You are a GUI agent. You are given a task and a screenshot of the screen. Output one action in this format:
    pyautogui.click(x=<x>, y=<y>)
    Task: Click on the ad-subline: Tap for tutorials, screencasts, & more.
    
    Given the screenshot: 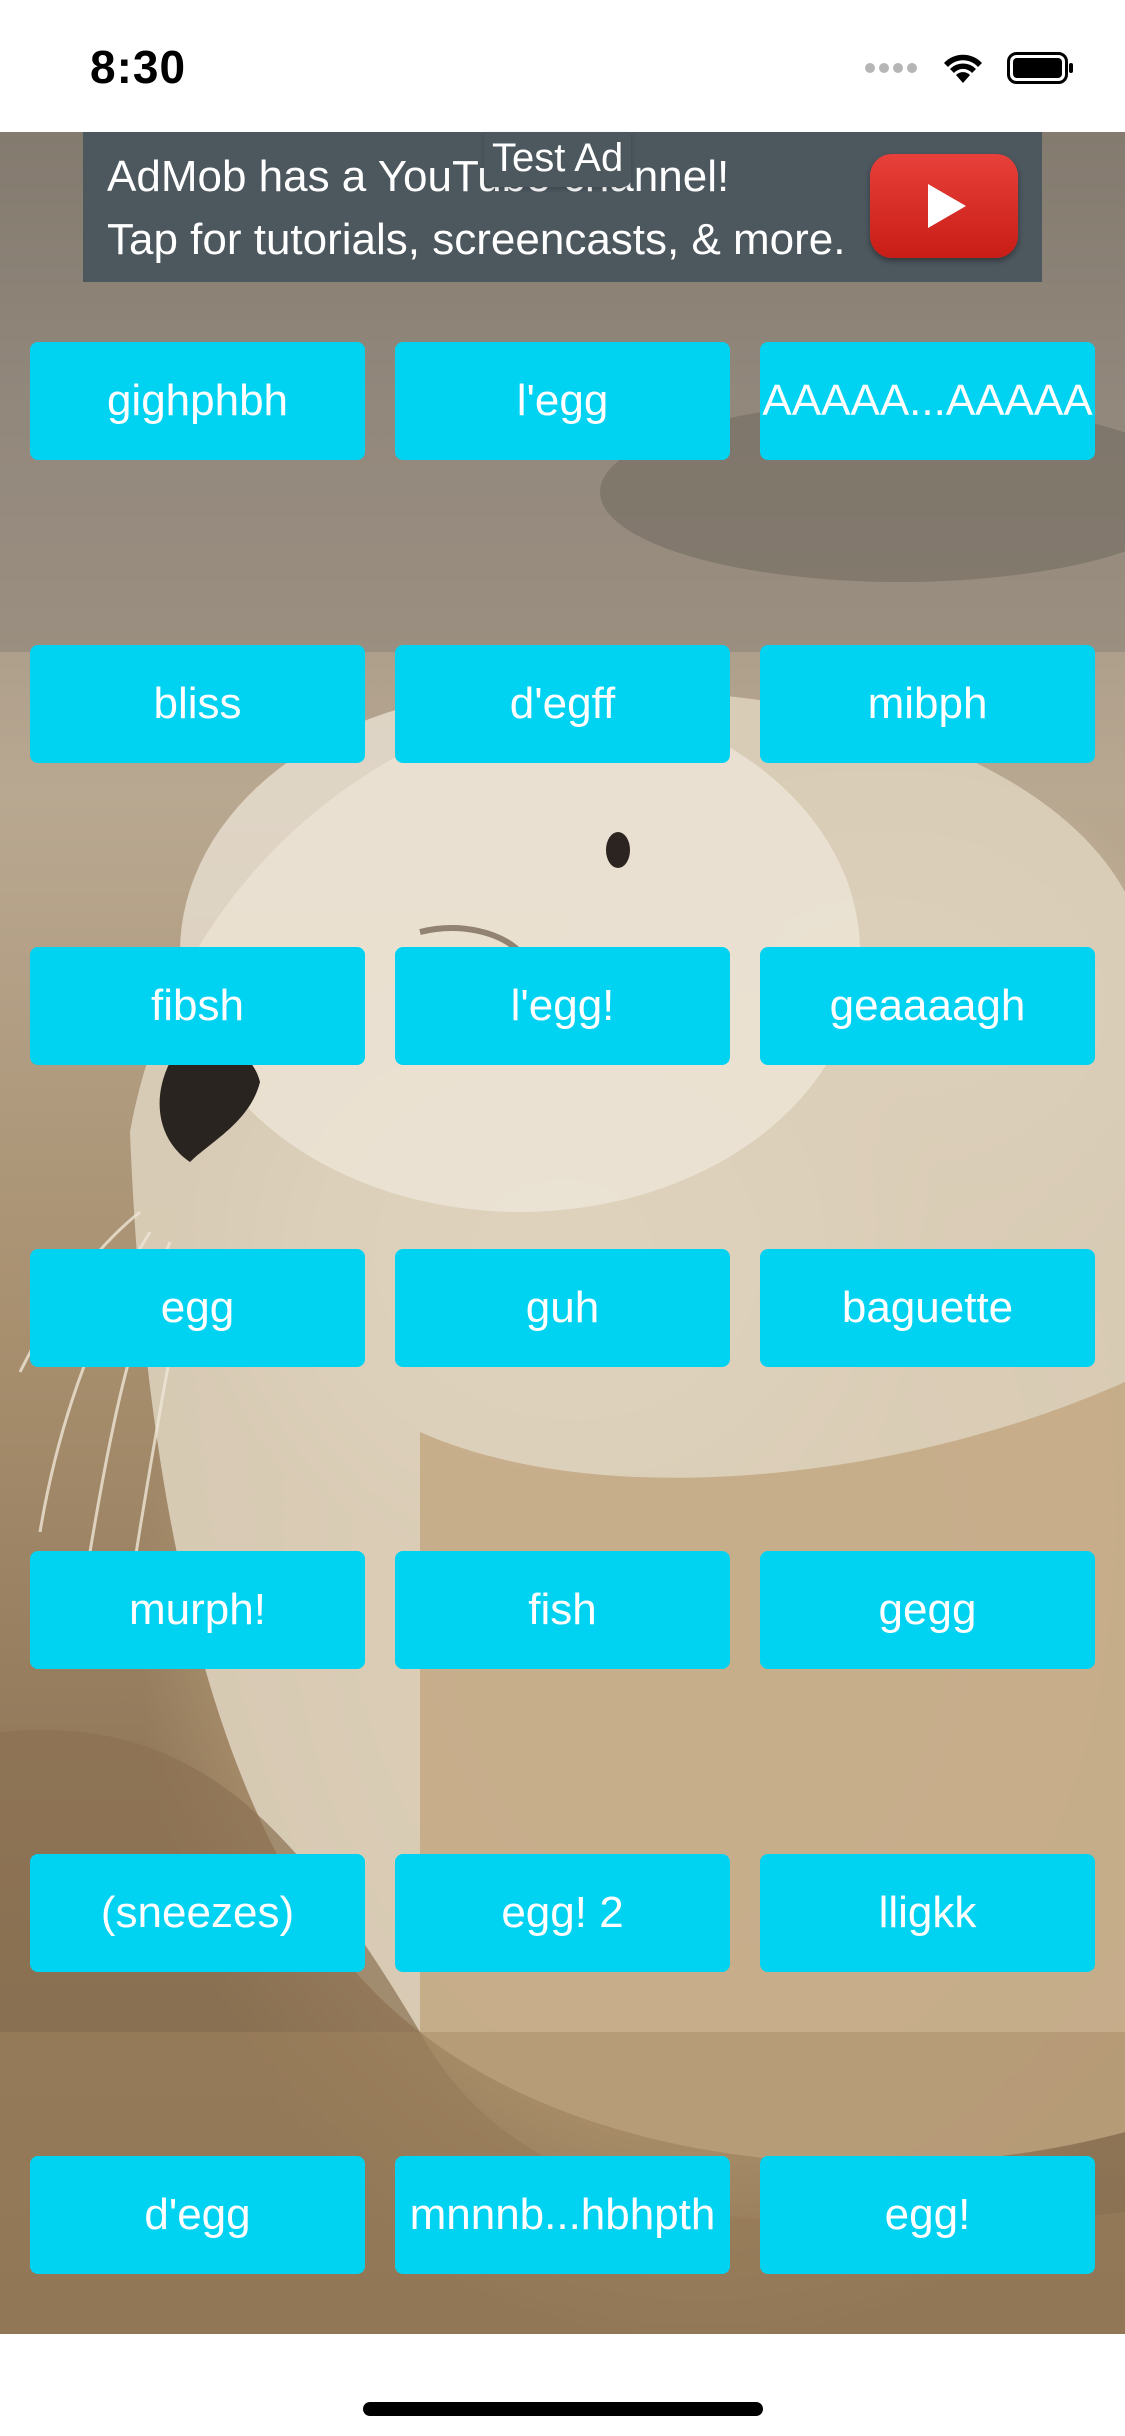 What is the action you would take?
    pyautogui.click(x=476, y=239)
    